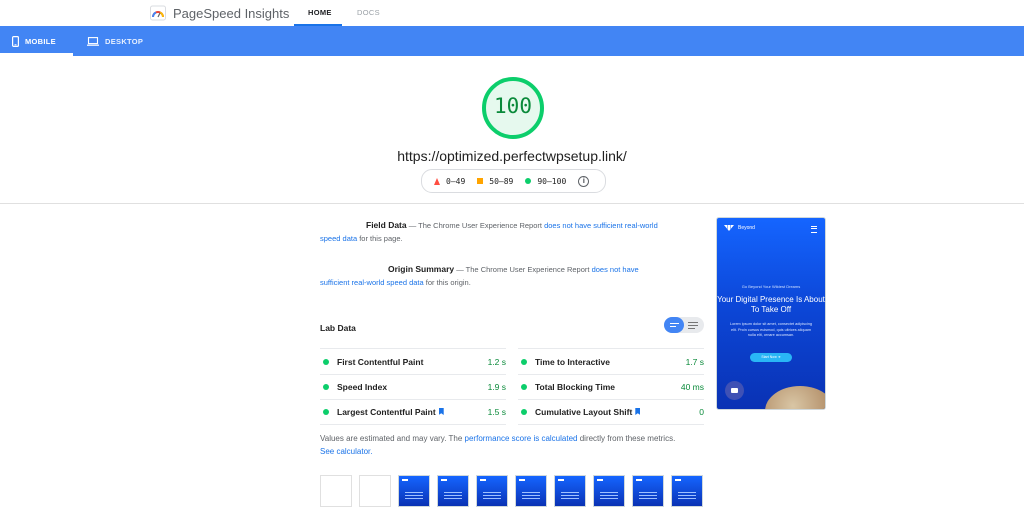  I want to click on note-middle: directly from these metrics., so click(627, 438).